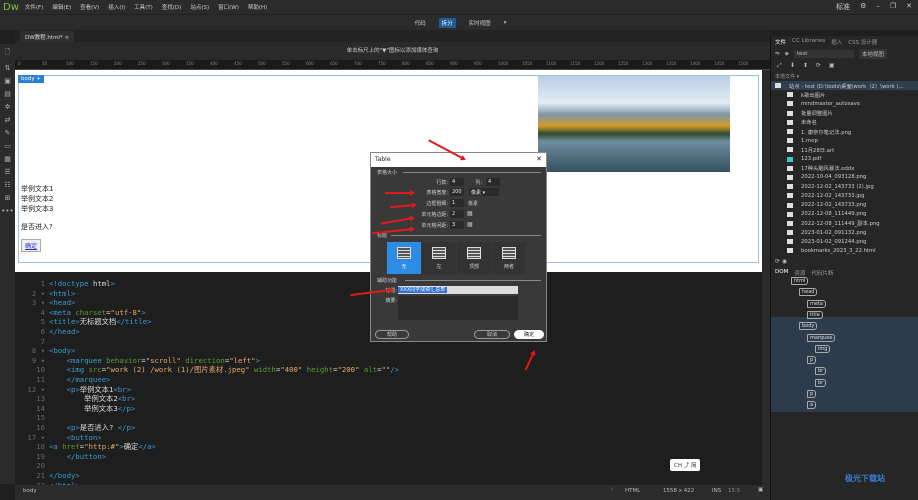 This screenshot has height=500, width=918. Describe the element at coordinates (844, 159) in the screenshot. I see `file-item: 123.pdf` at that location.